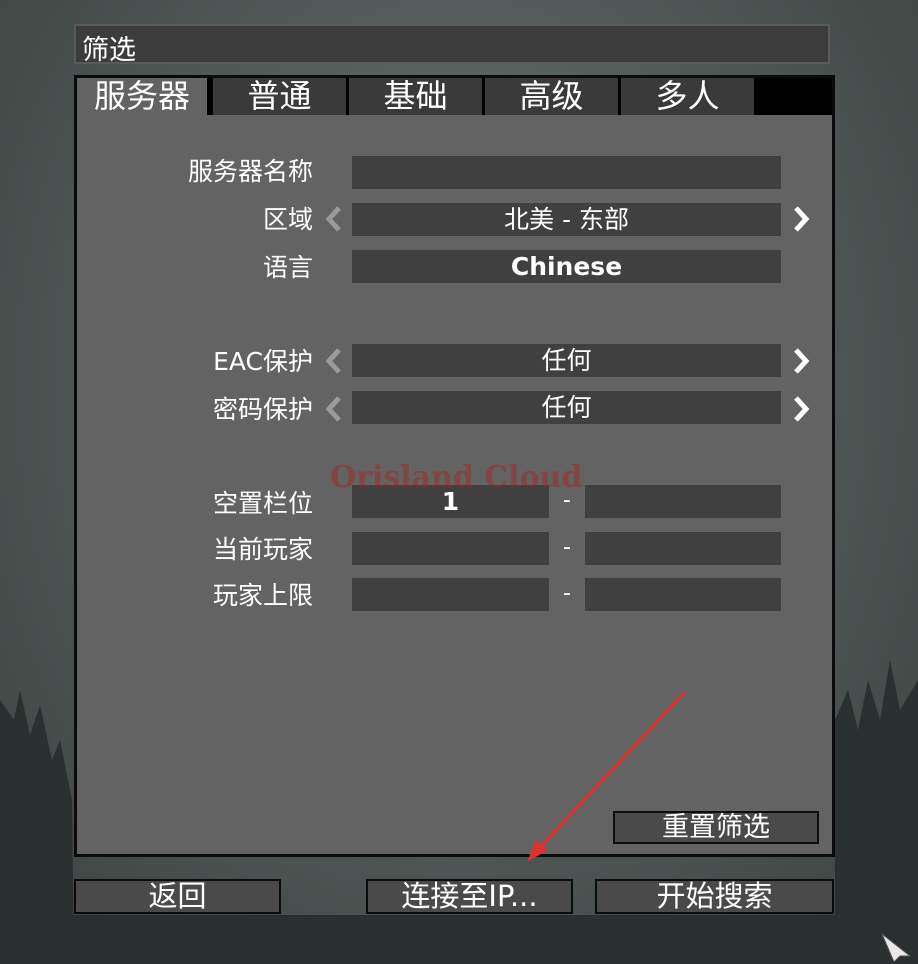 This screenshot has height=964, width=918. I want to click on server-name-input, so click(566, 172).